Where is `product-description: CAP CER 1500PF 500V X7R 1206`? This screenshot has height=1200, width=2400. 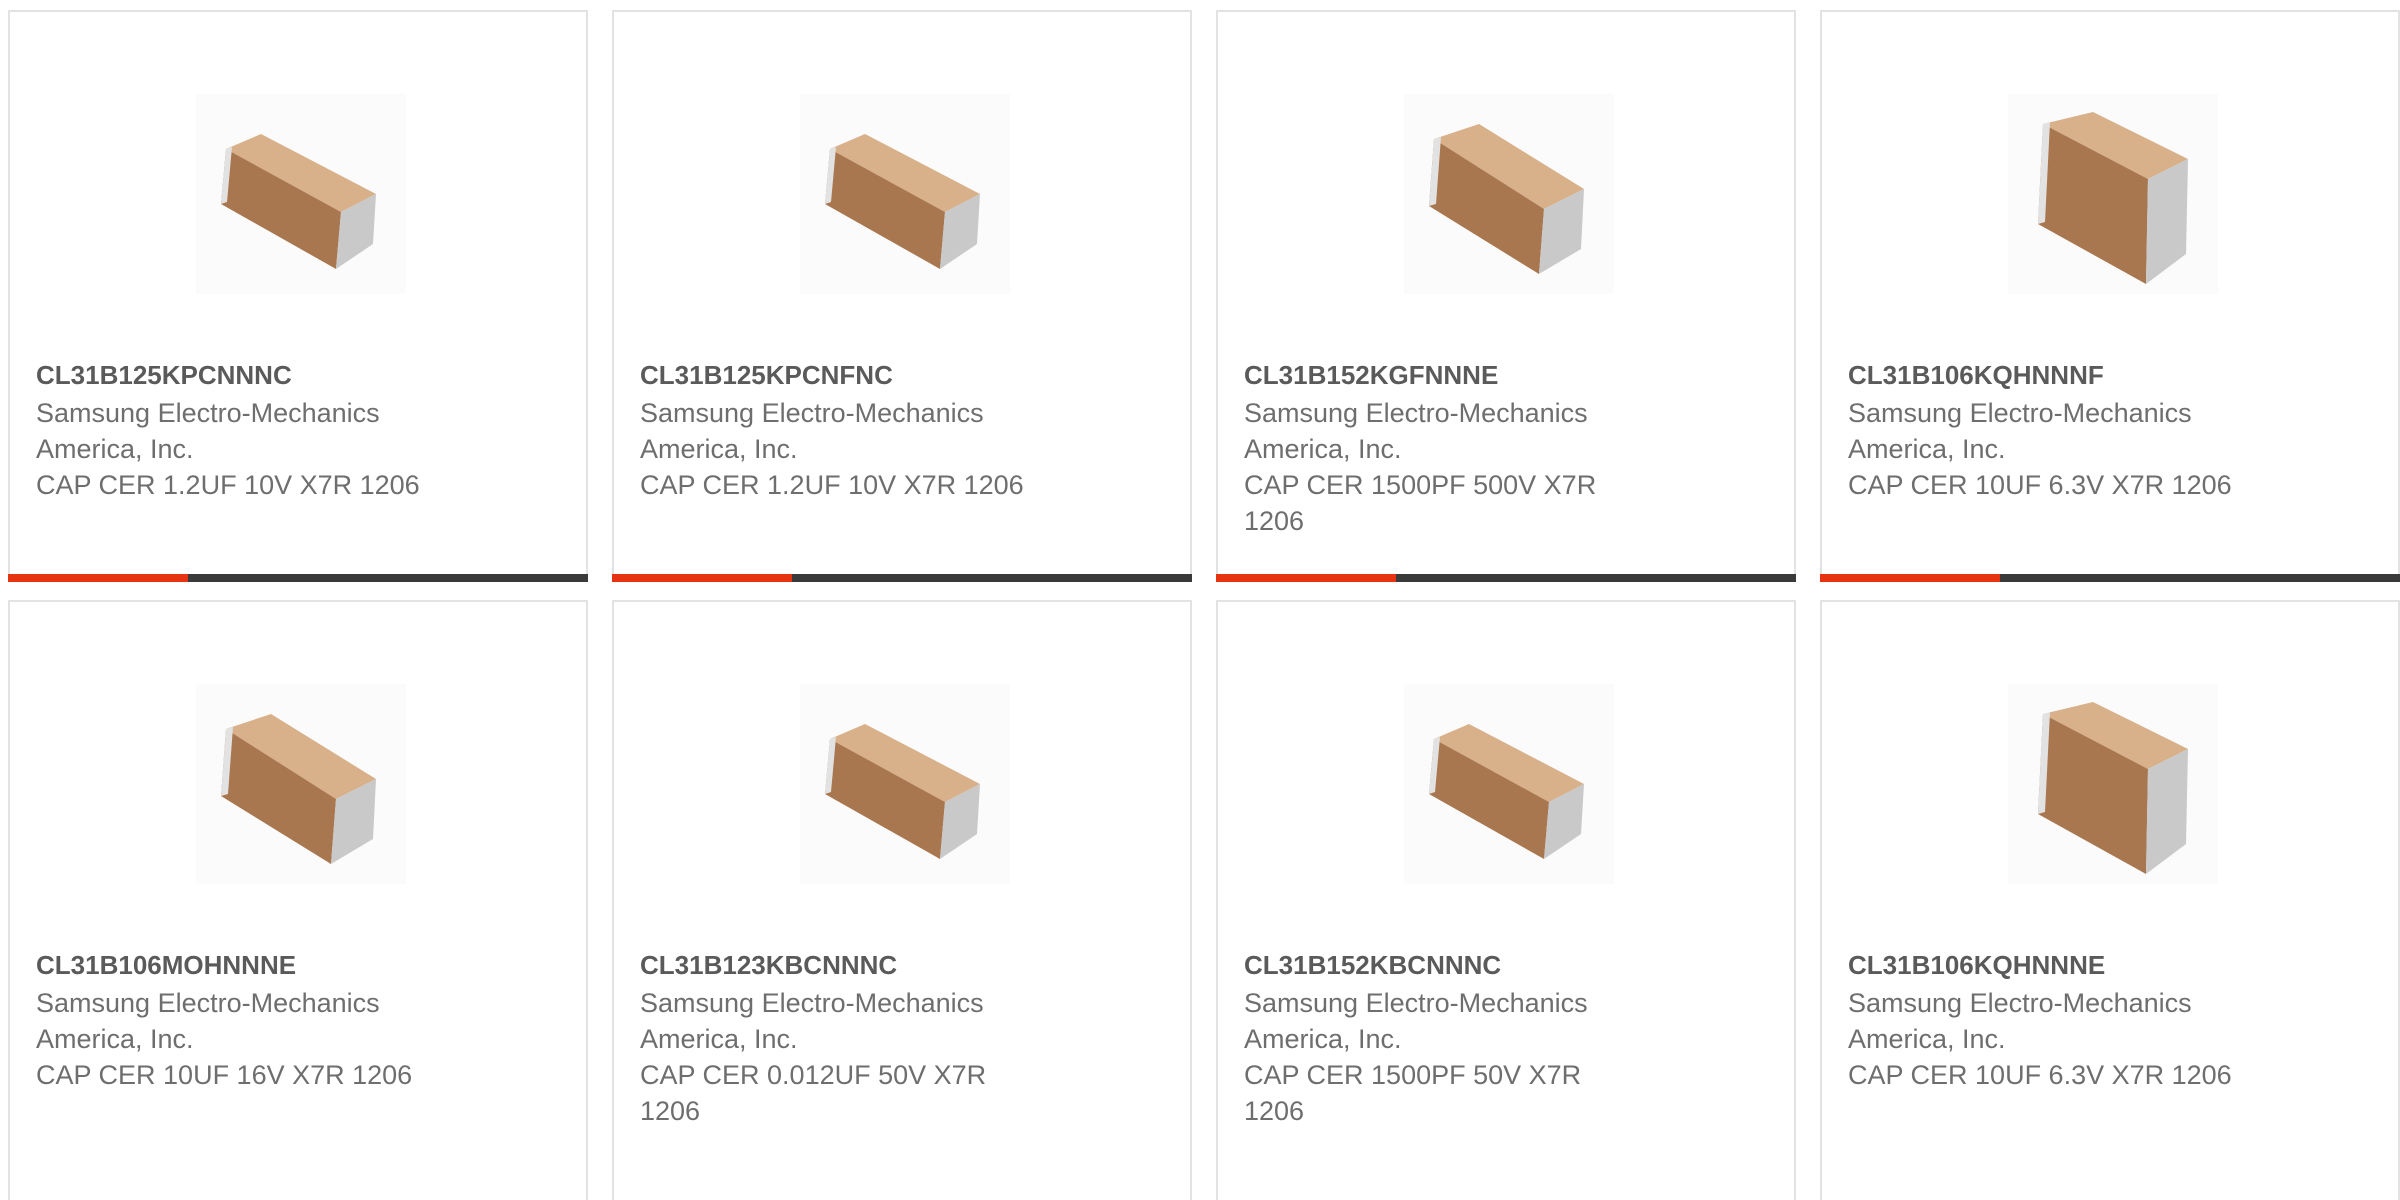 product-description: CAP CER 1500PF 500V X7R 1206 is located at coordinates (1420, 503).